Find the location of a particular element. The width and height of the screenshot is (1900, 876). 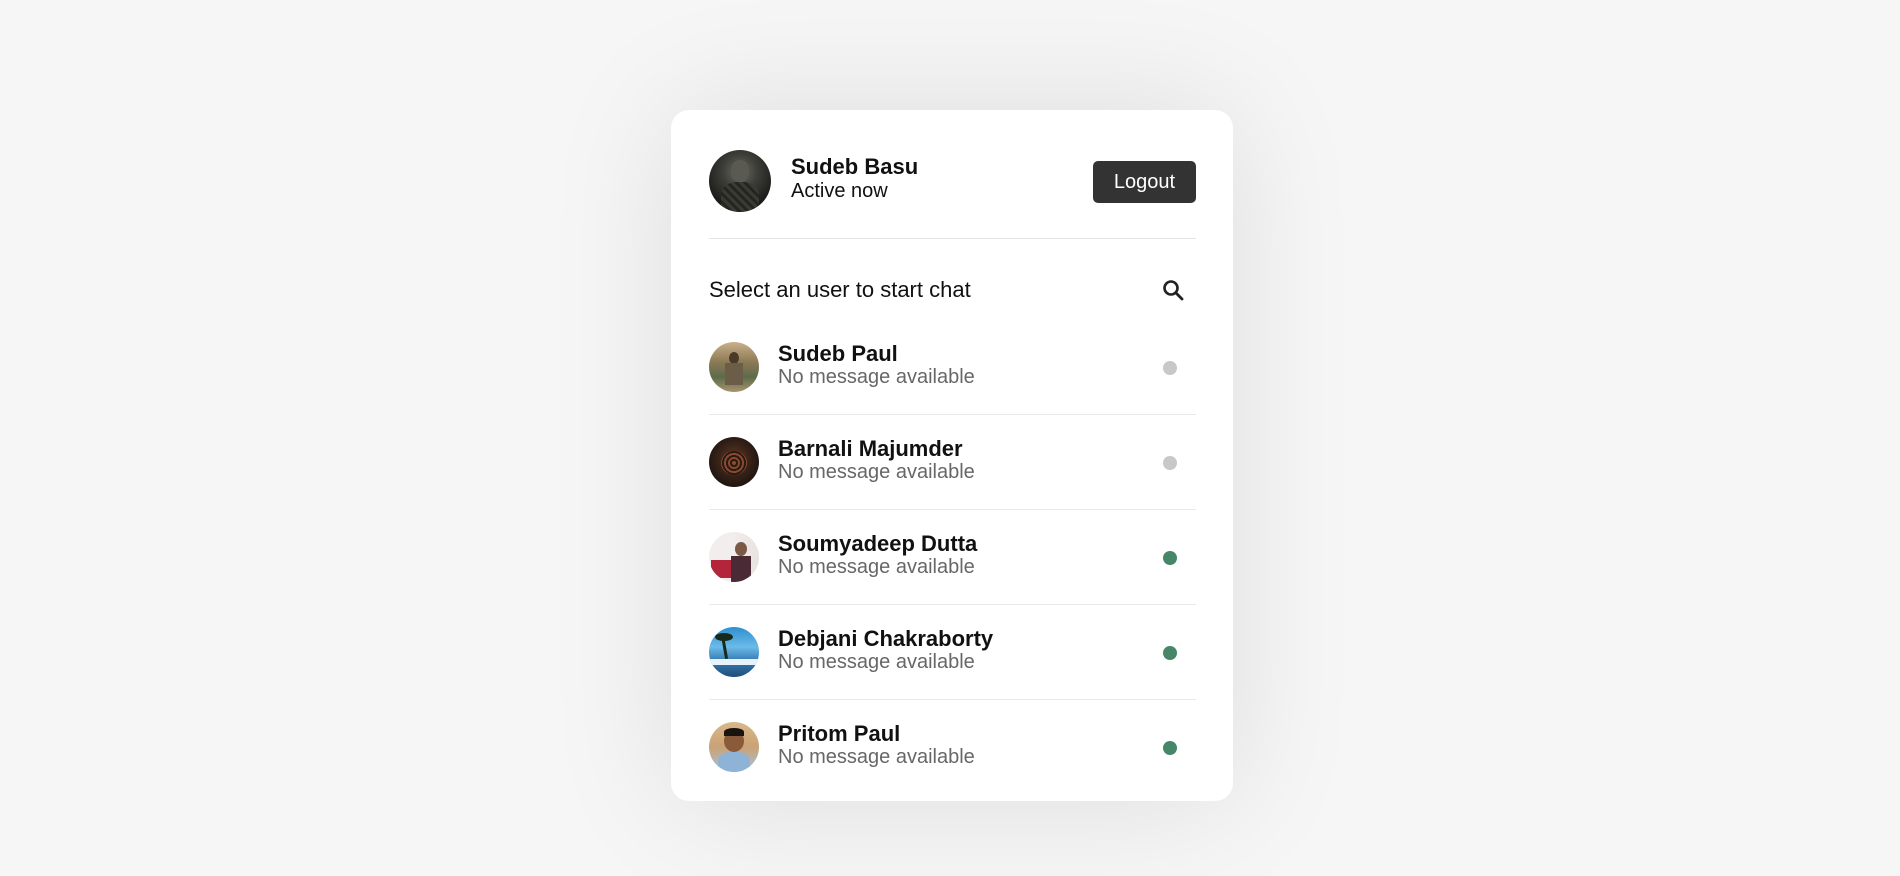

search-button is located at coordinates (1173, 290).